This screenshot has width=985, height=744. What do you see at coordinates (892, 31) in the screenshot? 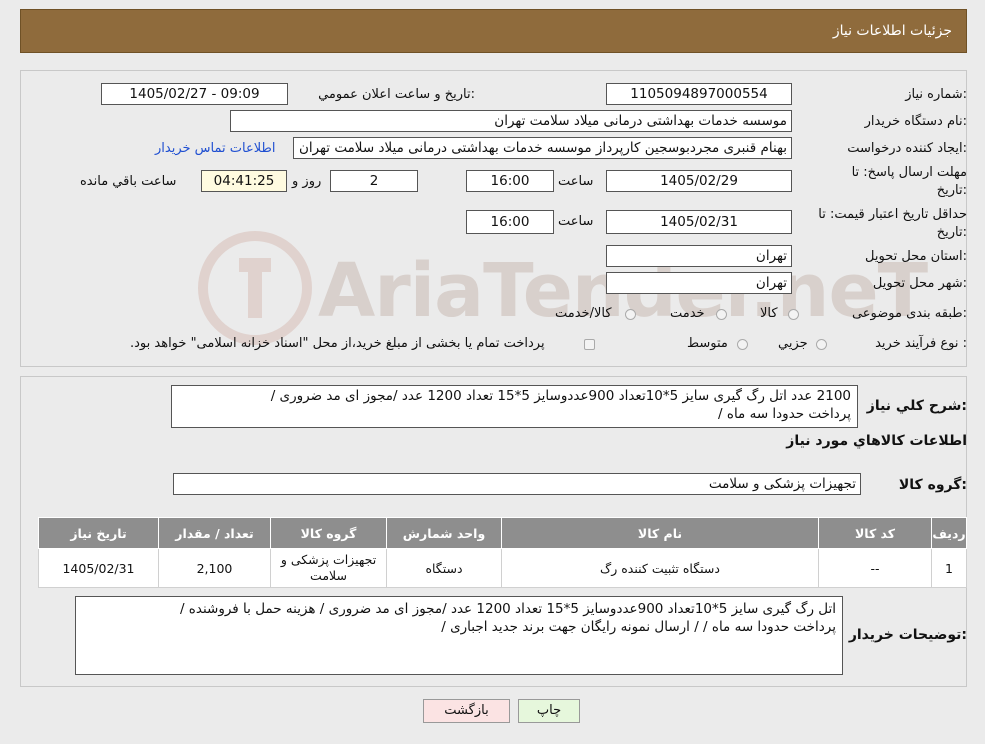
I see `page-title: جزئیات اطلاعات نیاز` at bounding box center [892, 31].